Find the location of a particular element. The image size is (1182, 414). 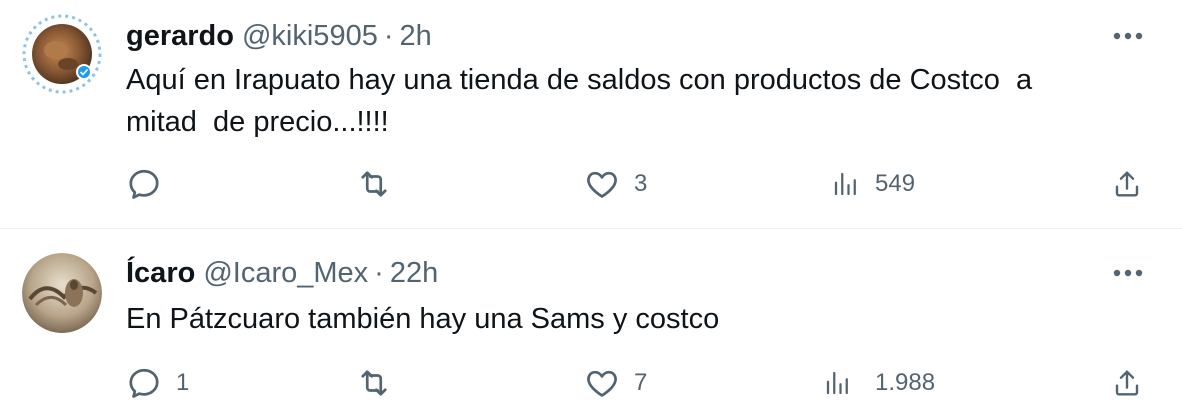

views-button: 1.988 is located at coordinates (879, 383).